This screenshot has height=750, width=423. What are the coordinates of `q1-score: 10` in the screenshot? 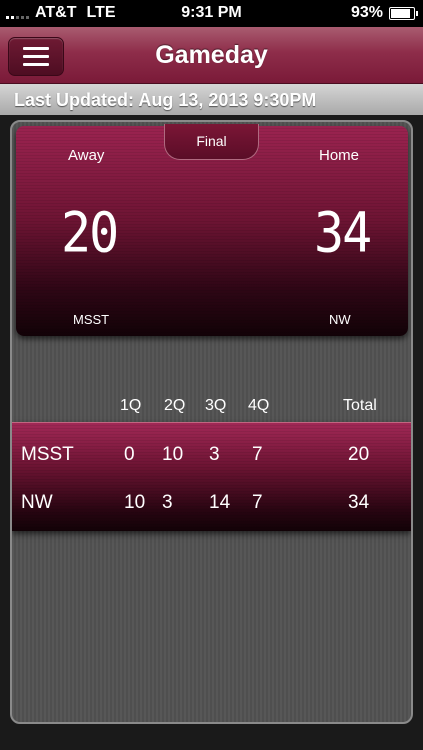 It's located at (135, 502).